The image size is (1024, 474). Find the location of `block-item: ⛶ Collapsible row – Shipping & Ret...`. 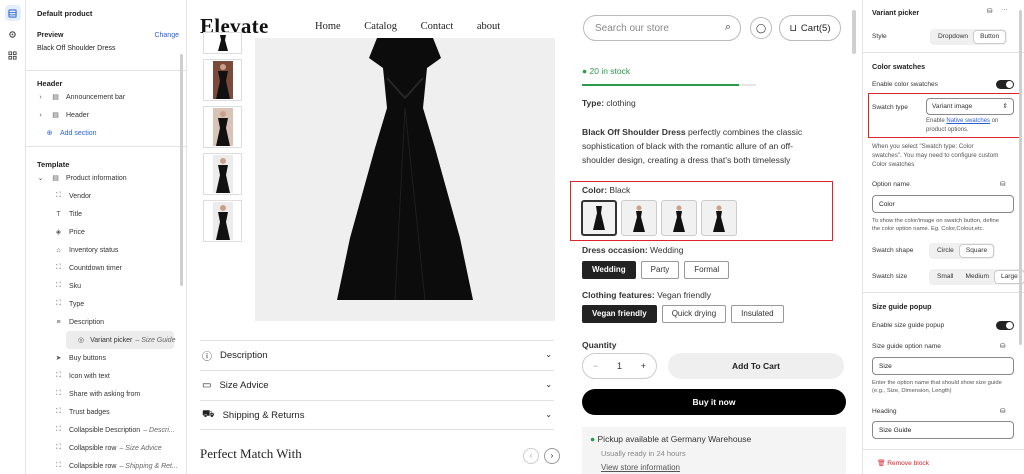

block-item: ⛶ Collapsible row – Shipping & Ret... is located at coordinates (106, 465).